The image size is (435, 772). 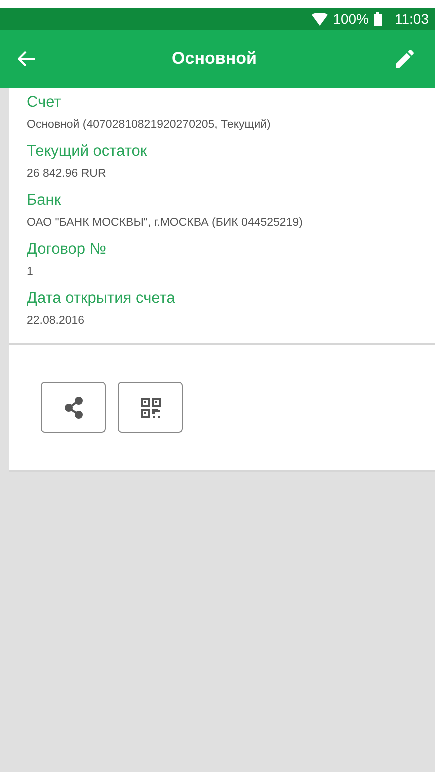 What do you see at coordinates (412, 19) in the screenshot?
I see `clock-time: 11:03` at bounding box center [412, 19].